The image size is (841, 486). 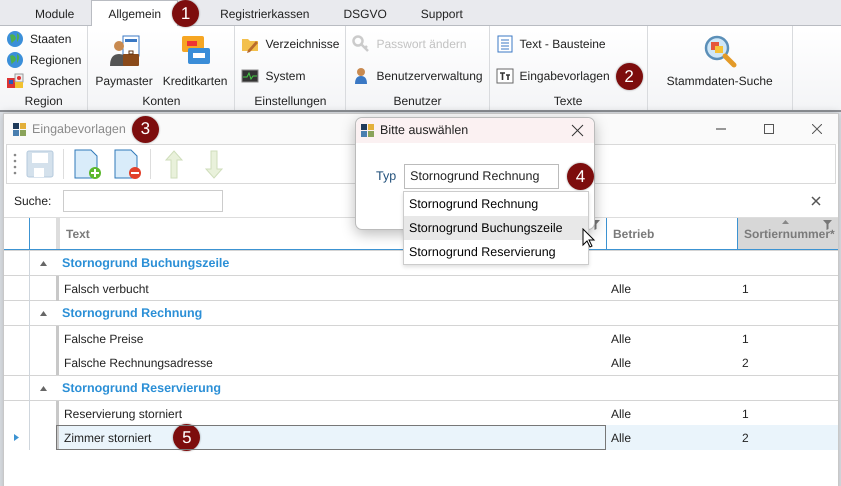 What do you see at coordinates (195, 60) in the screenshot?
I see `ribbon-button: Kreditkarten` at bounding box center [195, 60].